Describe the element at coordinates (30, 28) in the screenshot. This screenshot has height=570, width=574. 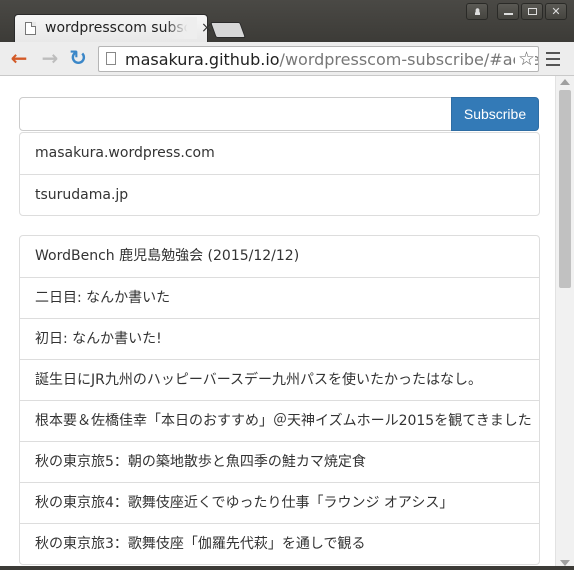
I see `page-favicon-icon` at that location.